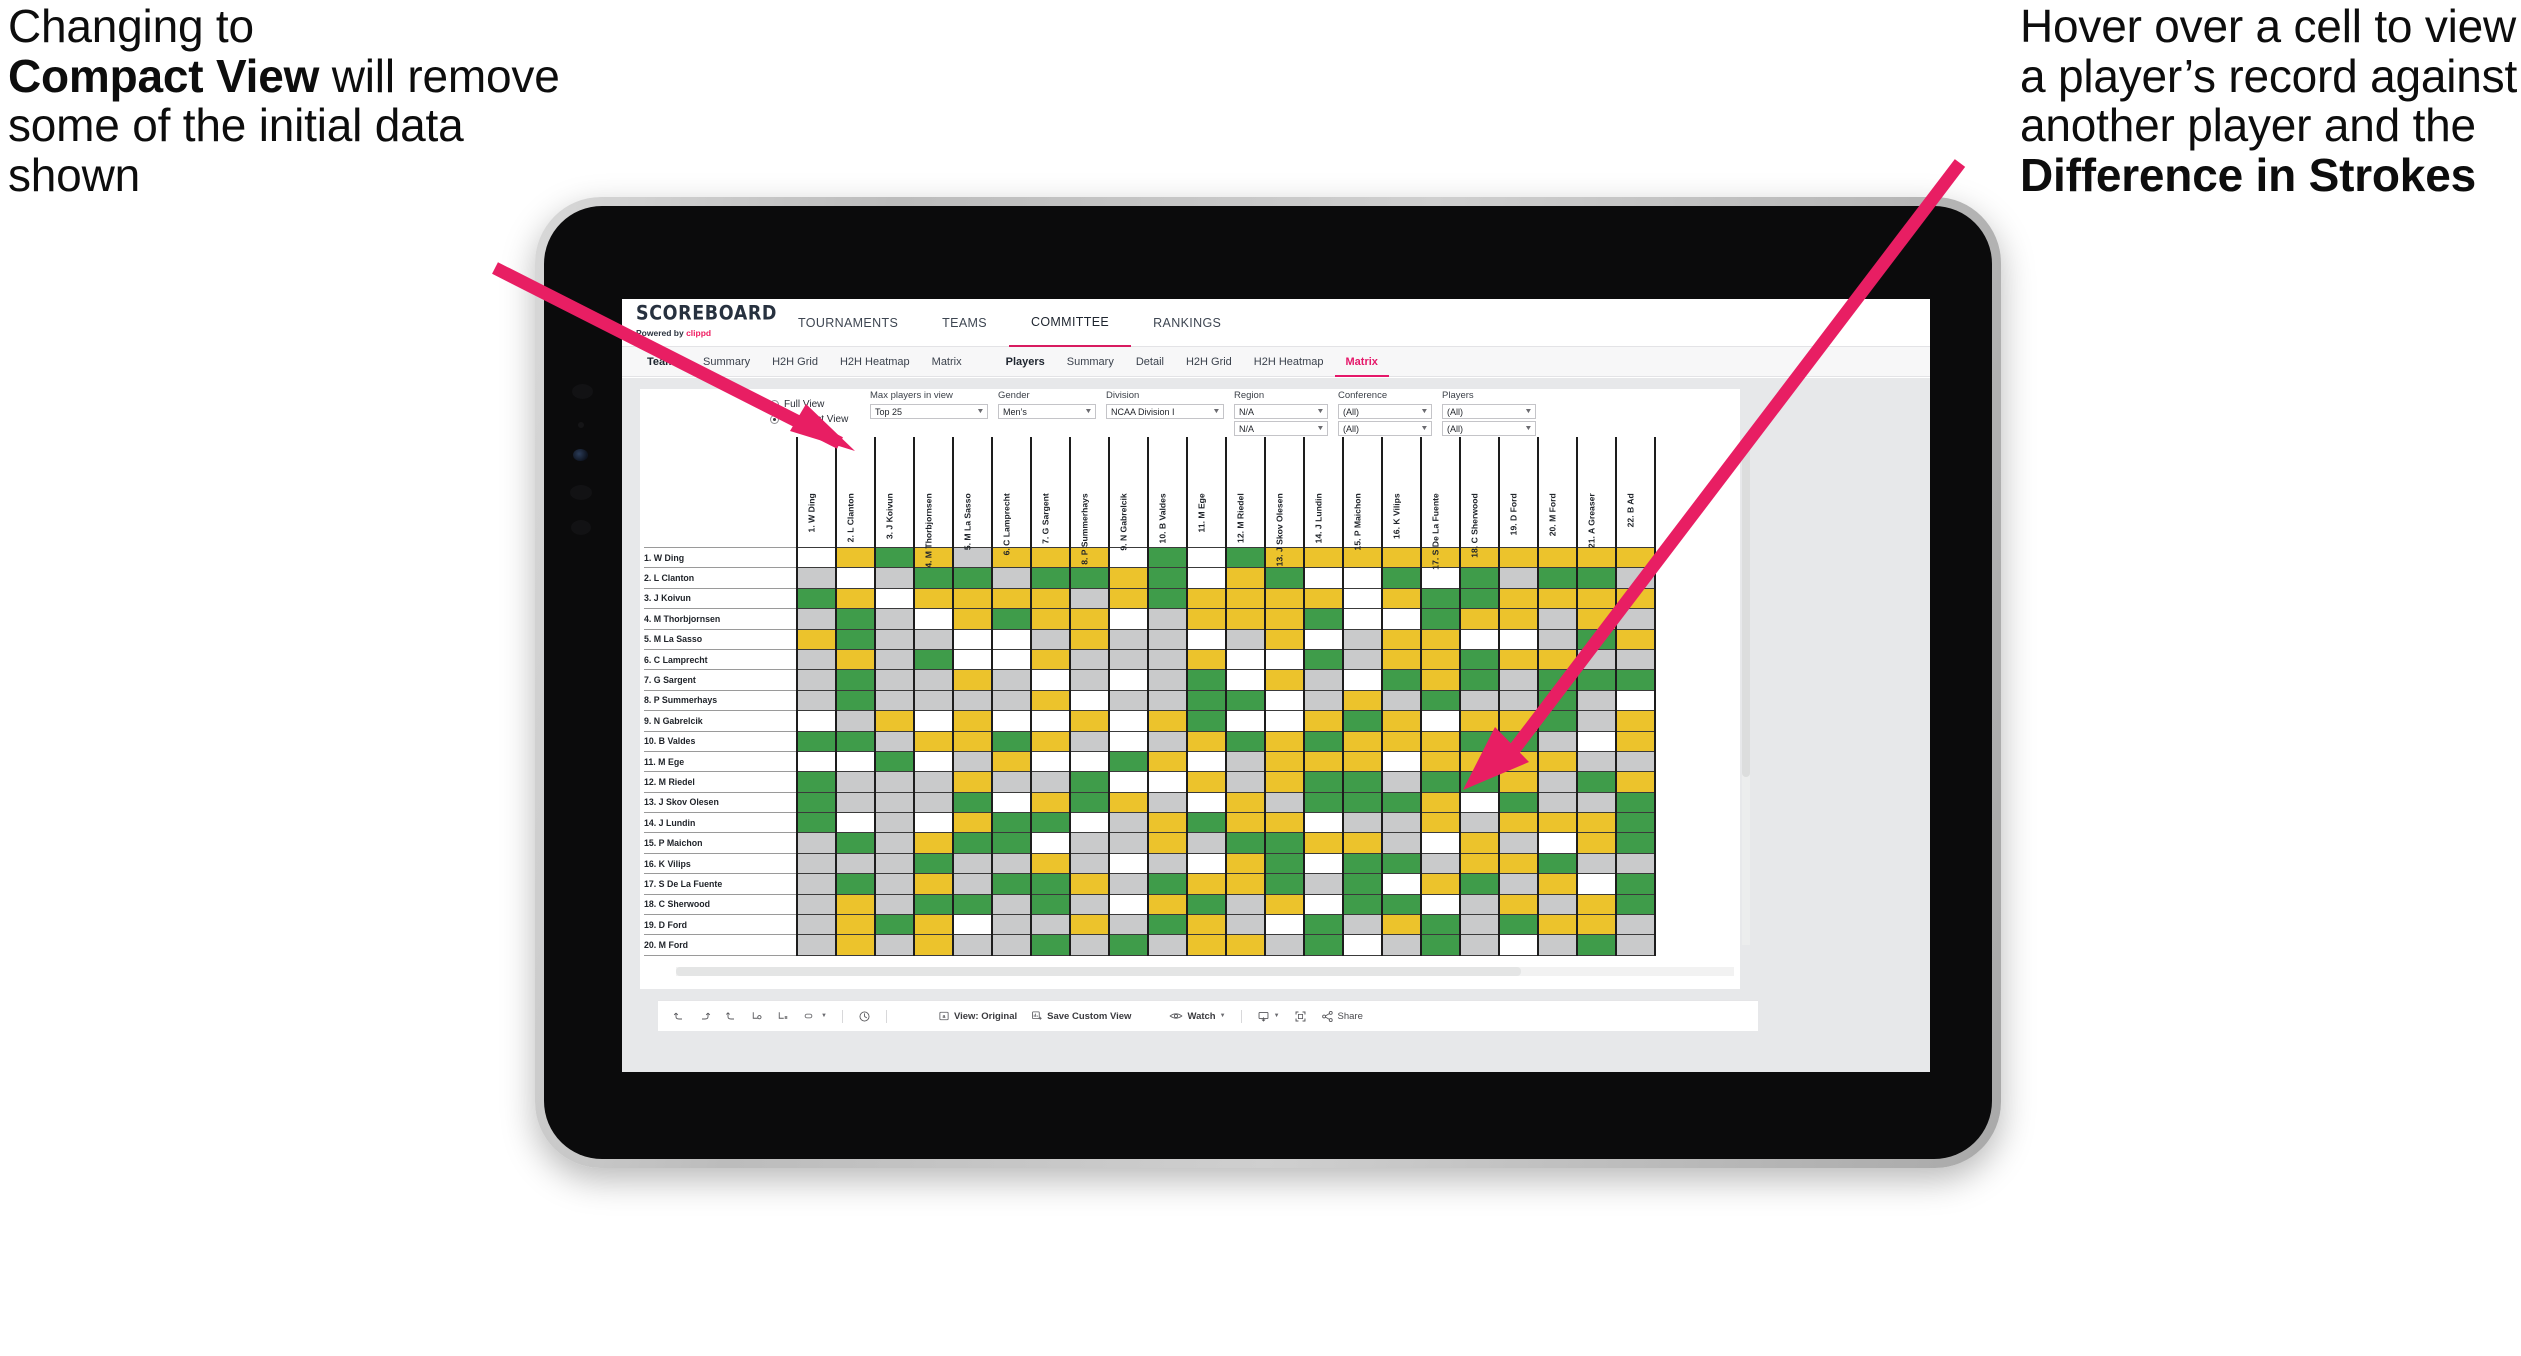 The height and width of the screenshot is (1356, 2521). What do you see at coordinates (1489, 411) in the screenshot?
I see `select-players: (All) ▼` at bounding box center [1489, 411].